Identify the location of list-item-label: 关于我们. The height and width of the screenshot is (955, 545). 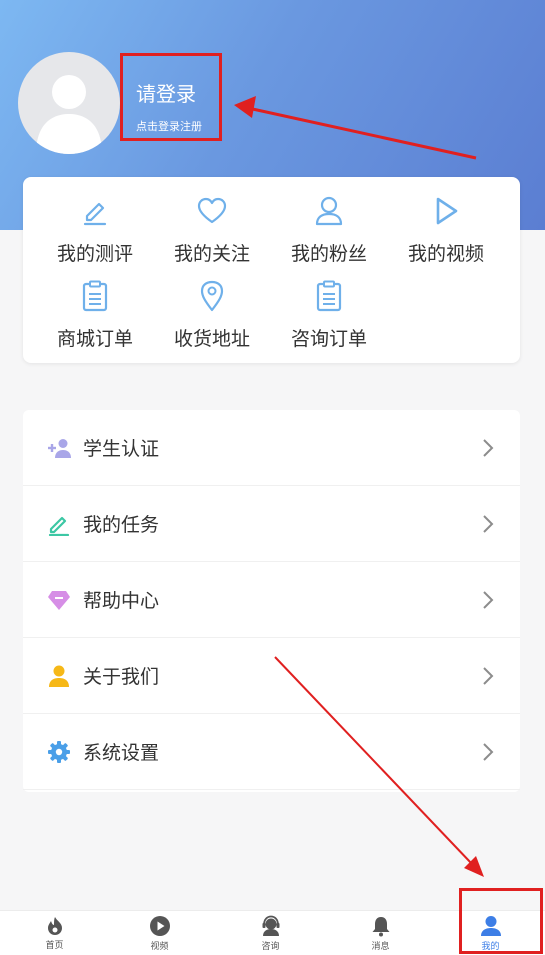
(121, 677).